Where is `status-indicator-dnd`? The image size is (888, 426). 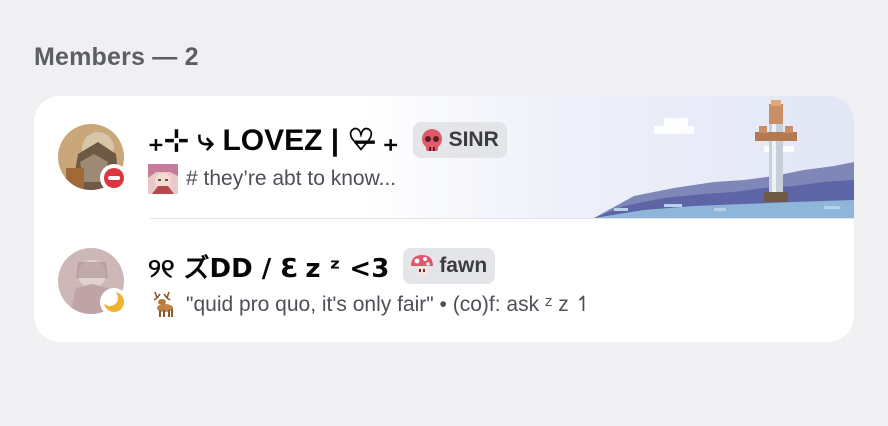
status-indicator-dnd is located at coordinates (114, 178).